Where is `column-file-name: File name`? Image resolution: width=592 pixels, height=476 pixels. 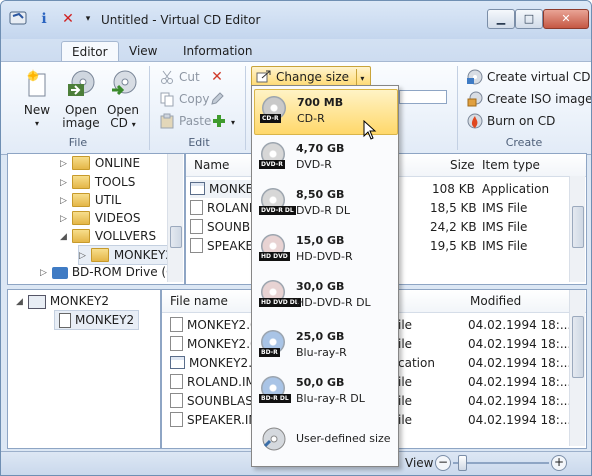 column-file-name: File name is located at coordinates (199, 301).